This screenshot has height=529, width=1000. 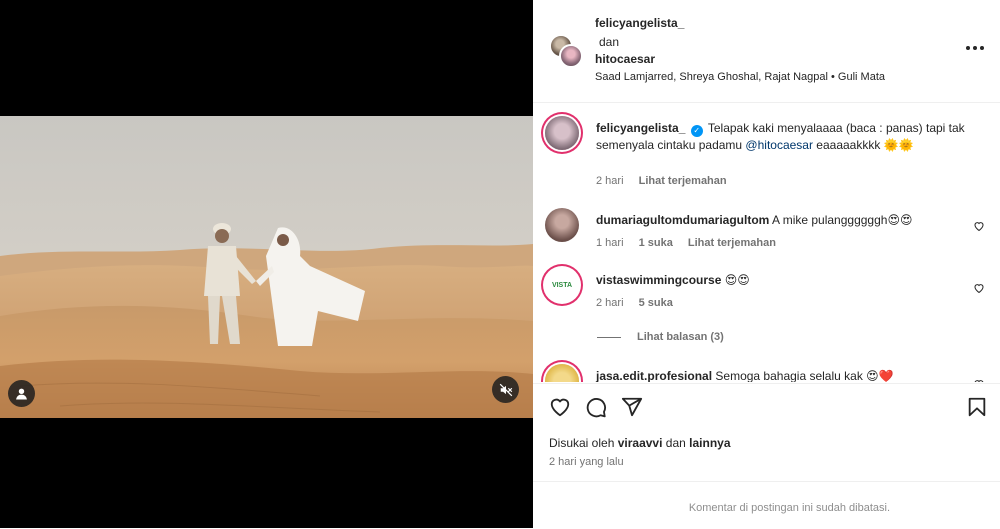 I want to click on heart-icon, so click(x=560, y=407).